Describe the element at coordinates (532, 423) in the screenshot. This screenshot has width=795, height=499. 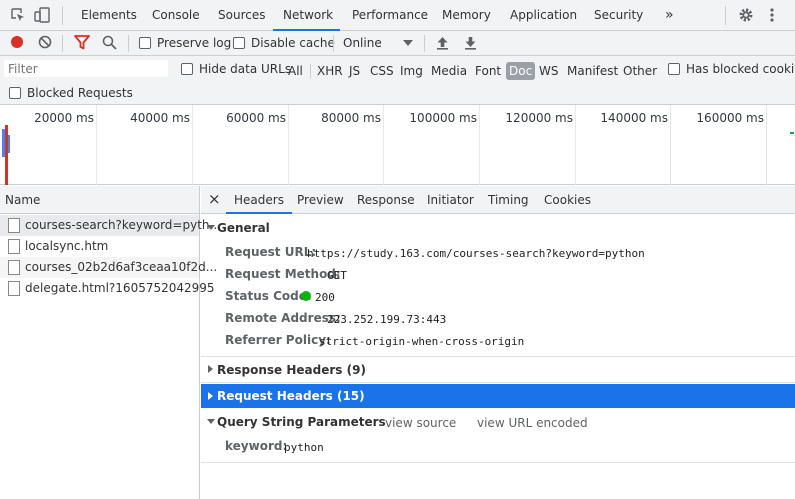
I see `view-url-encoded-link: view URL encoded` at that location.